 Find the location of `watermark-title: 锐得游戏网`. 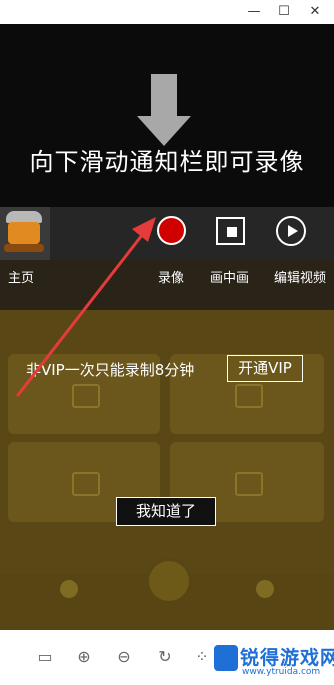

watermark-title: 锐得游戏网 is located at coordinates (287, 658).